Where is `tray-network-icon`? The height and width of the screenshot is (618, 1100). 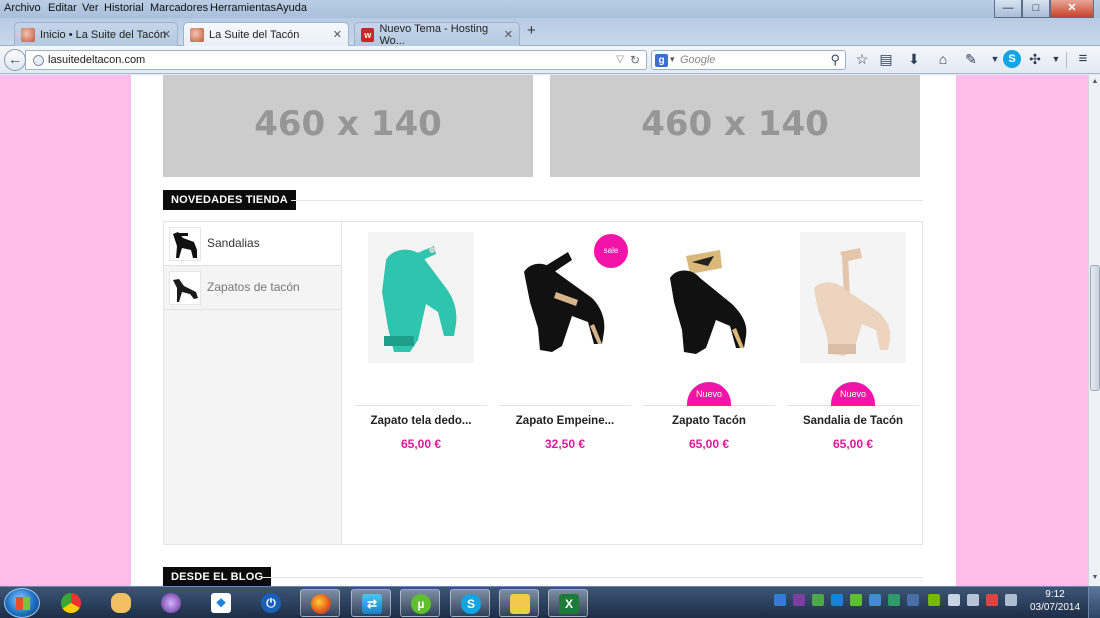
tray-network-icon is located at coordinates (875, 600).